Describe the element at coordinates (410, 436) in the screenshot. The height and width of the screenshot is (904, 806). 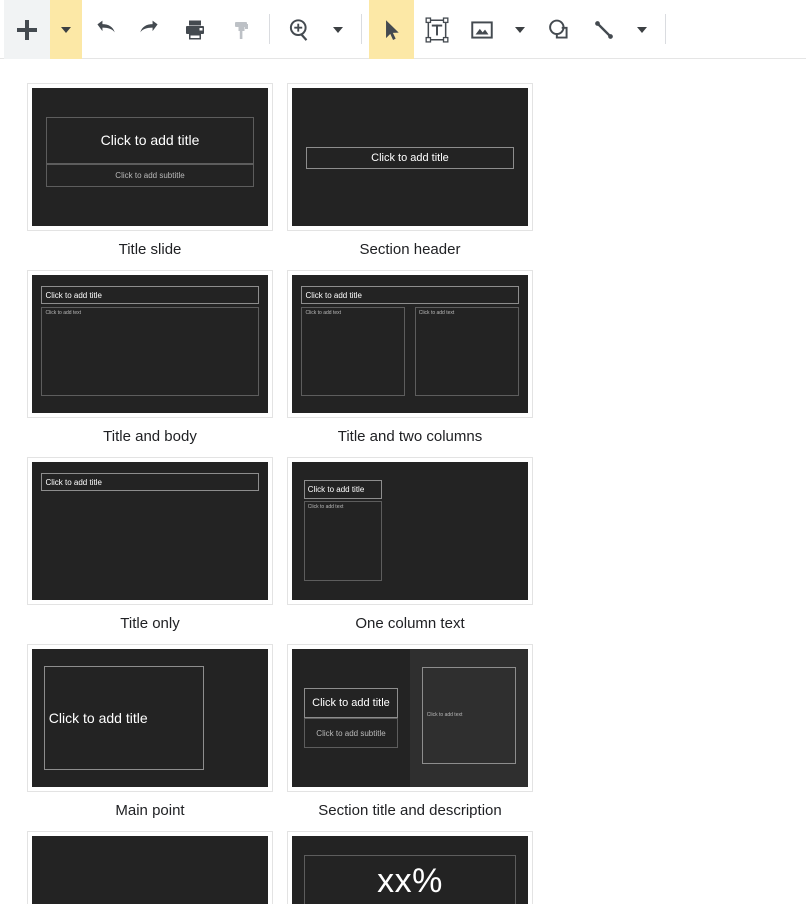
I see `layout-label: Title and two columns` at that location.